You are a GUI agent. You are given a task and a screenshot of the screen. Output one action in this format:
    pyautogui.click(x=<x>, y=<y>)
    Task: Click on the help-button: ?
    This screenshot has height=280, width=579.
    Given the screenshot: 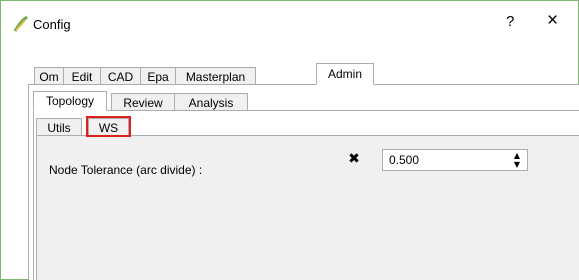 What is the action you would take?
    pyautogui.click(x=510, y=21)
    